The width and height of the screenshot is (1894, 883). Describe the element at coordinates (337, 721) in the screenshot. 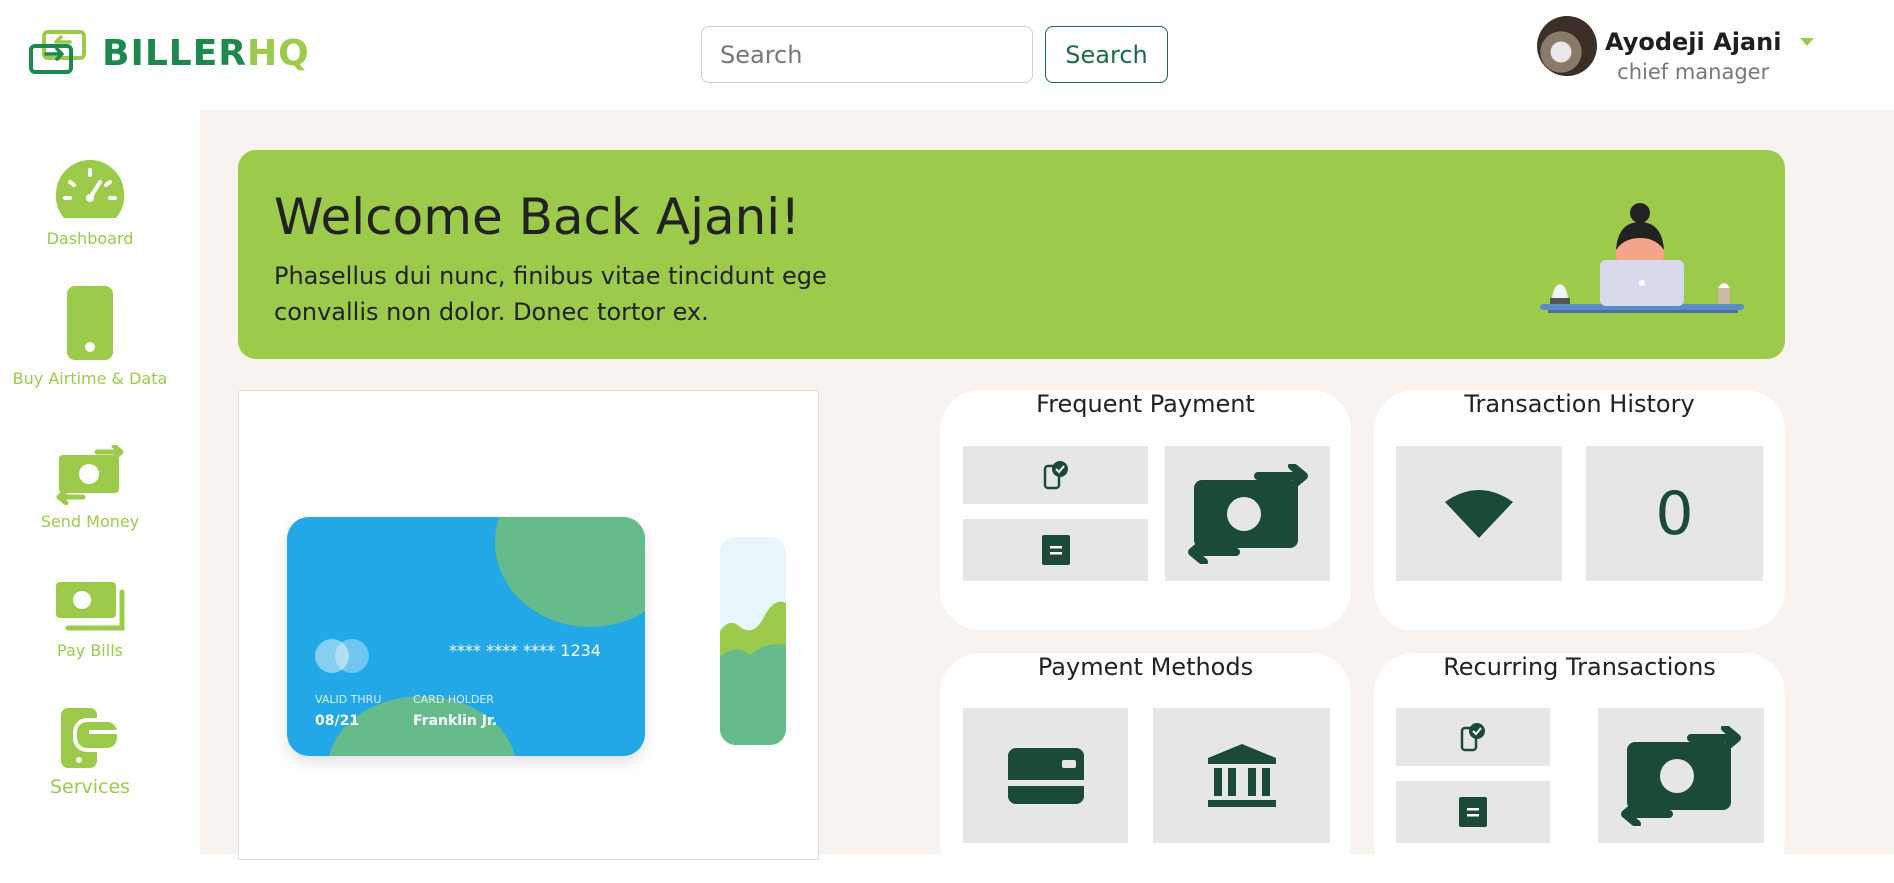

I see `card-valid-value: 08/21` at that location.